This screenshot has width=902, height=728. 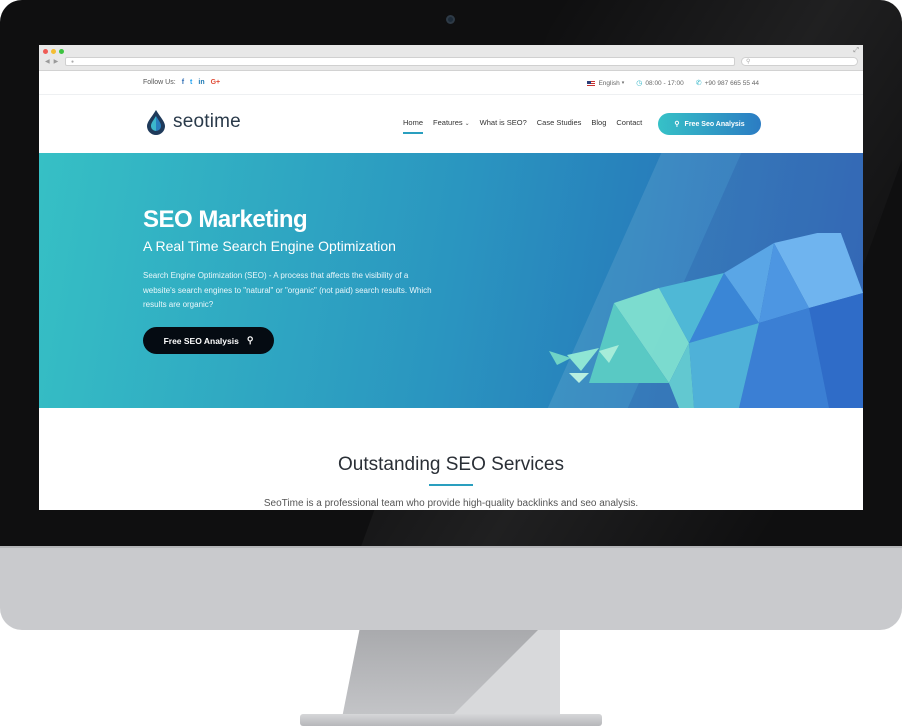 I want to click on browser-toolbar: ◀▶ ● ⚲ ⤢, so click(x=451, y=58).